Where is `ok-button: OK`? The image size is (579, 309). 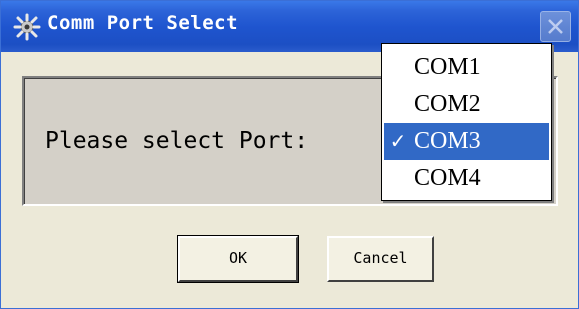 ok-button: OK is located at coordinates (238, 259).